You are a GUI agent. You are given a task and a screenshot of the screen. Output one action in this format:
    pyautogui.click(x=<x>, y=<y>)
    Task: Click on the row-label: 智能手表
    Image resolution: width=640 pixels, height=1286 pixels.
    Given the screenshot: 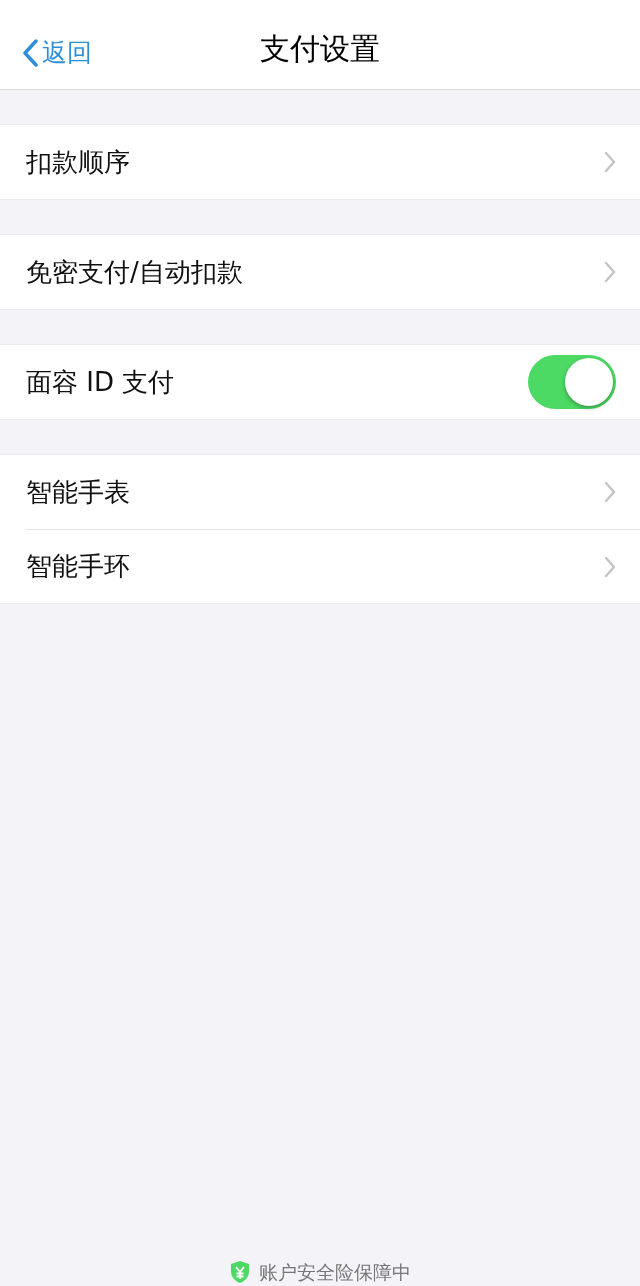 What is the action you would take?
    pyautogui.click(x=78, y=492)
    